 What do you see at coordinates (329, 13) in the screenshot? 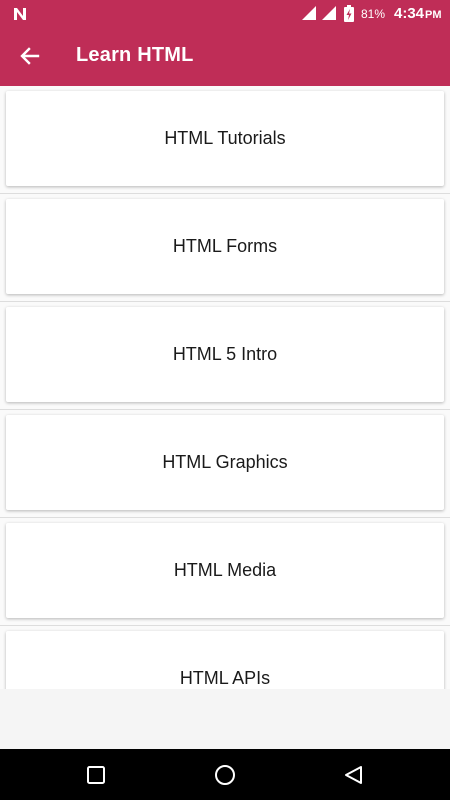
I see `cell-signal-icon` at bounding box center [329, 13].